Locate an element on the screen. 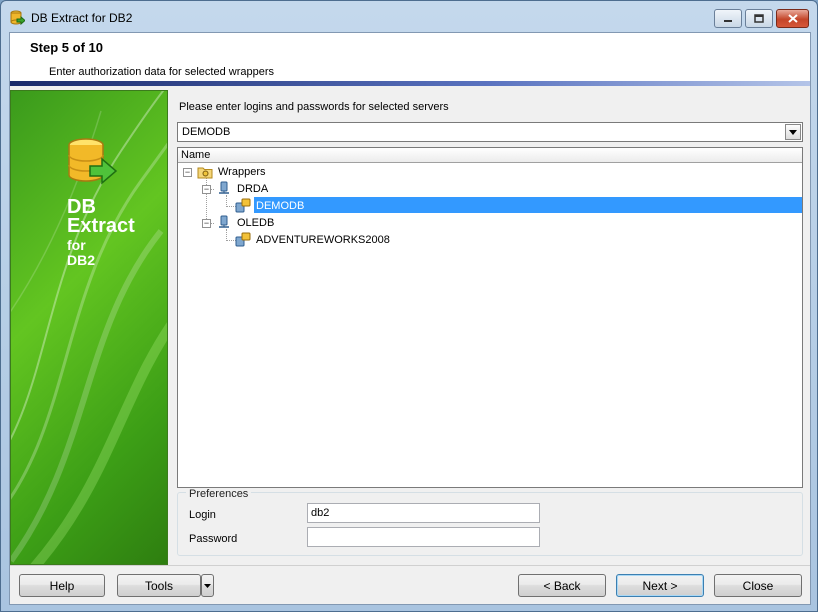 The image size is (818, 612). minimize-button is located at coordinates (728, 18).